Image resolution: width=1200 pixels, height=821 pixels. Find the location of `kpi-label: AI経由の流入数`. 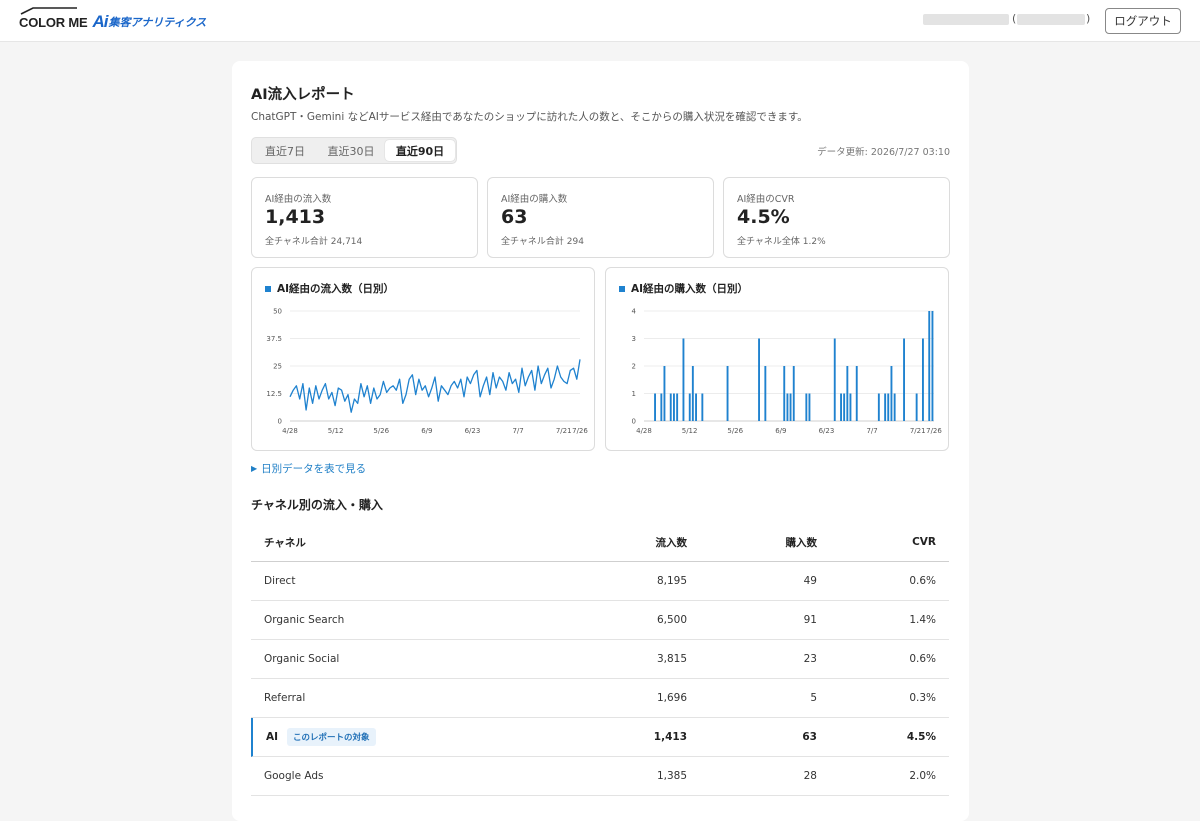

kpi-label: AI経由の流入数 is located at coordinates (298, 199).